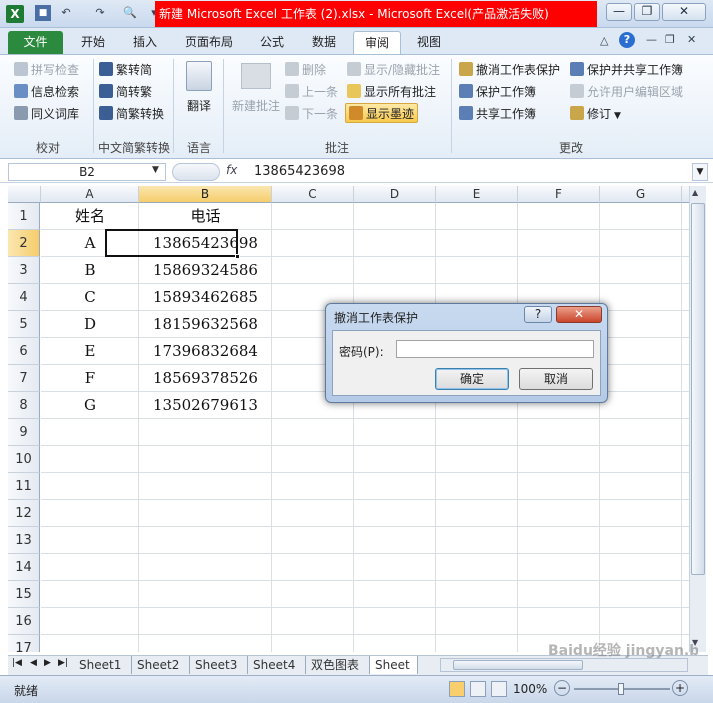  What do you see at coordinates (680, 688) in the screenshot?
I see `zoom-in-icon: +` at bounding box center [680, 688].